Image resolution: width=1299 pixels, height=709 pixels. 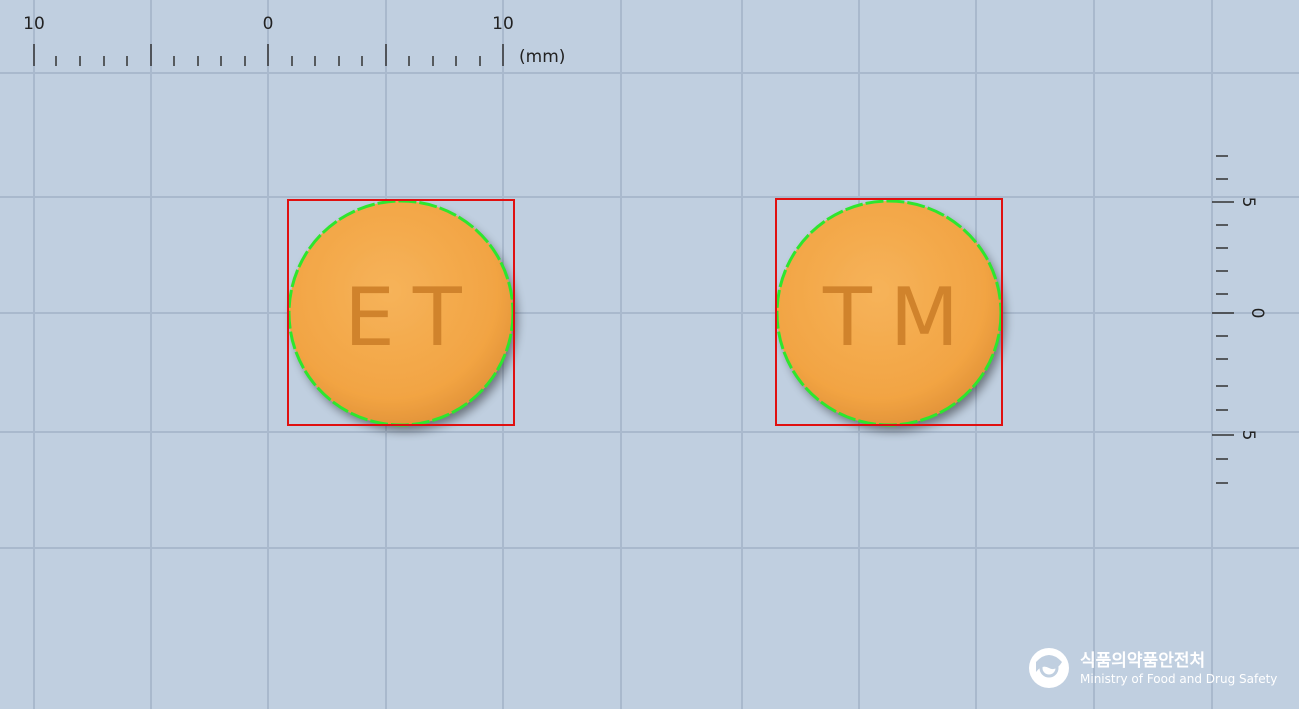 What do you see at coordinates (1049, 668) in the screenshot?
I see `mfds-emblem-icon` at bounding box center [1049, 668].